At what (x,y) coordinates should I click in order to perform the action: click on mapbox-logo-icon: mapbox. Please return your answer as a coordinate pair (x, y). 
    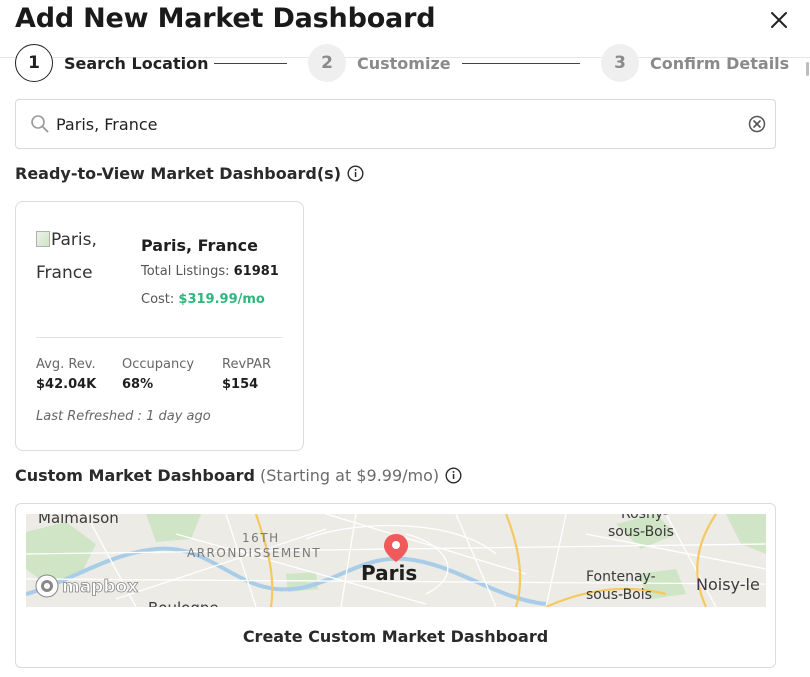
    Looking at the image, I should click on (87, 586).